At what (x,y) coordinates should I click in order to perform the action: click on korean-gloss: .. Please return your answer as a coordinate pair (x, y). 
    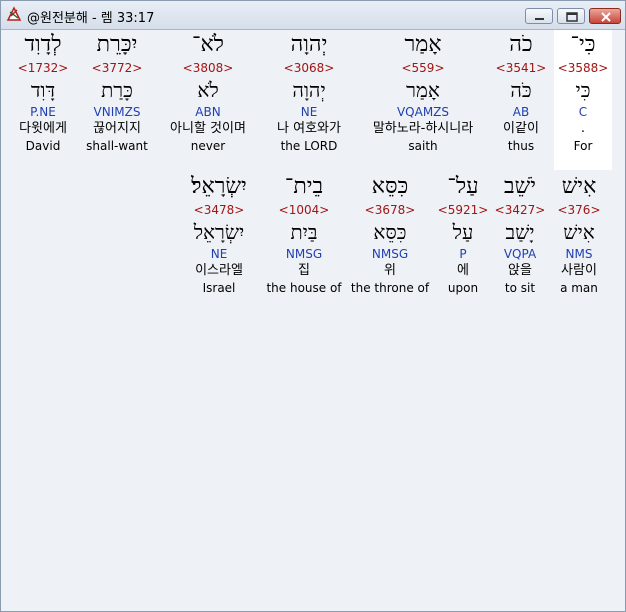
    Looking at the image, I should click on (583, 128).